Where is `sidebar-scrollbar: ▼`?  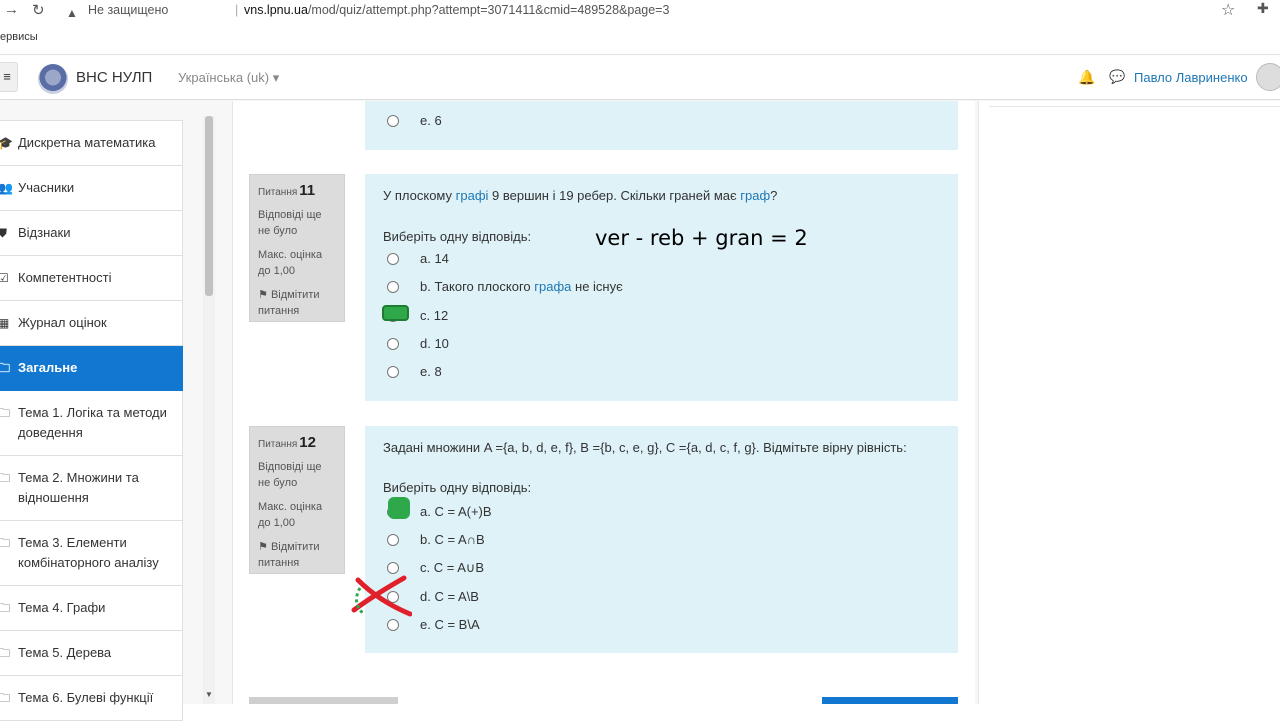
sidebar-scrollbar: ▼ is located at coordinates (209, 410).